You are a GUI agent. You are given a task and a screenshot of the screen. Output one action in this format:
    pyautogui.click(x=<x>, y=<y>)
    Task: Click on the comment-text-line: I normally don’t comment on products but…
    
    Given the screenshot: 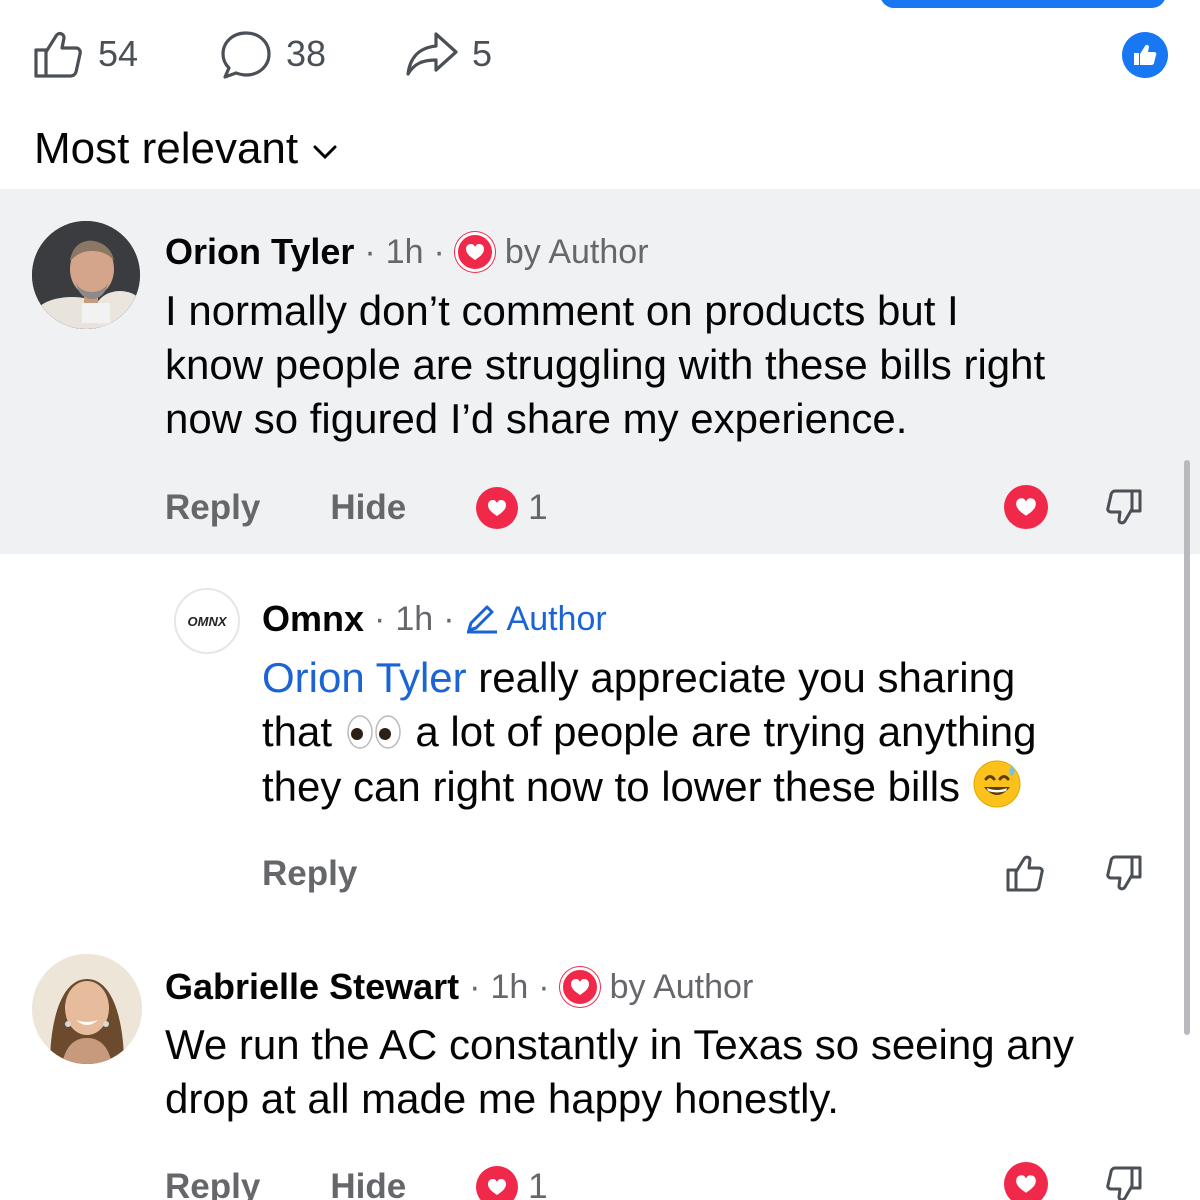 What is the action you would take?
    pyautogui.click(x=562, y=310)
    